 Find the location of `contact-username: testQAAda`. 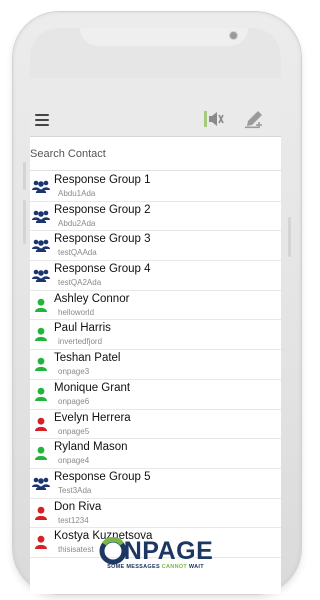

contact-username: testQAAda is located at coordinates (77, 253).